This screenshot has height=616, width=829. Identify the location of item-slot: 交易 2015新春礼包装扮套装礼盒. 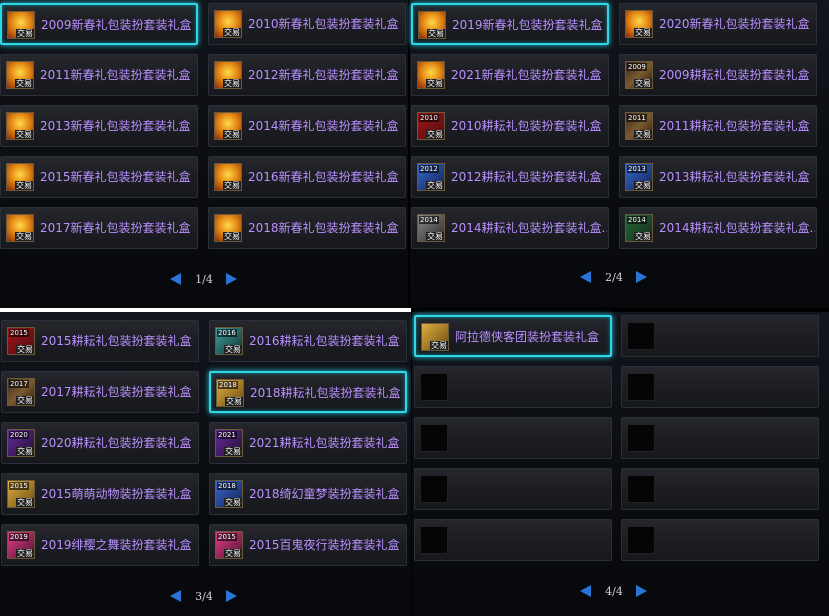
(99, 177).